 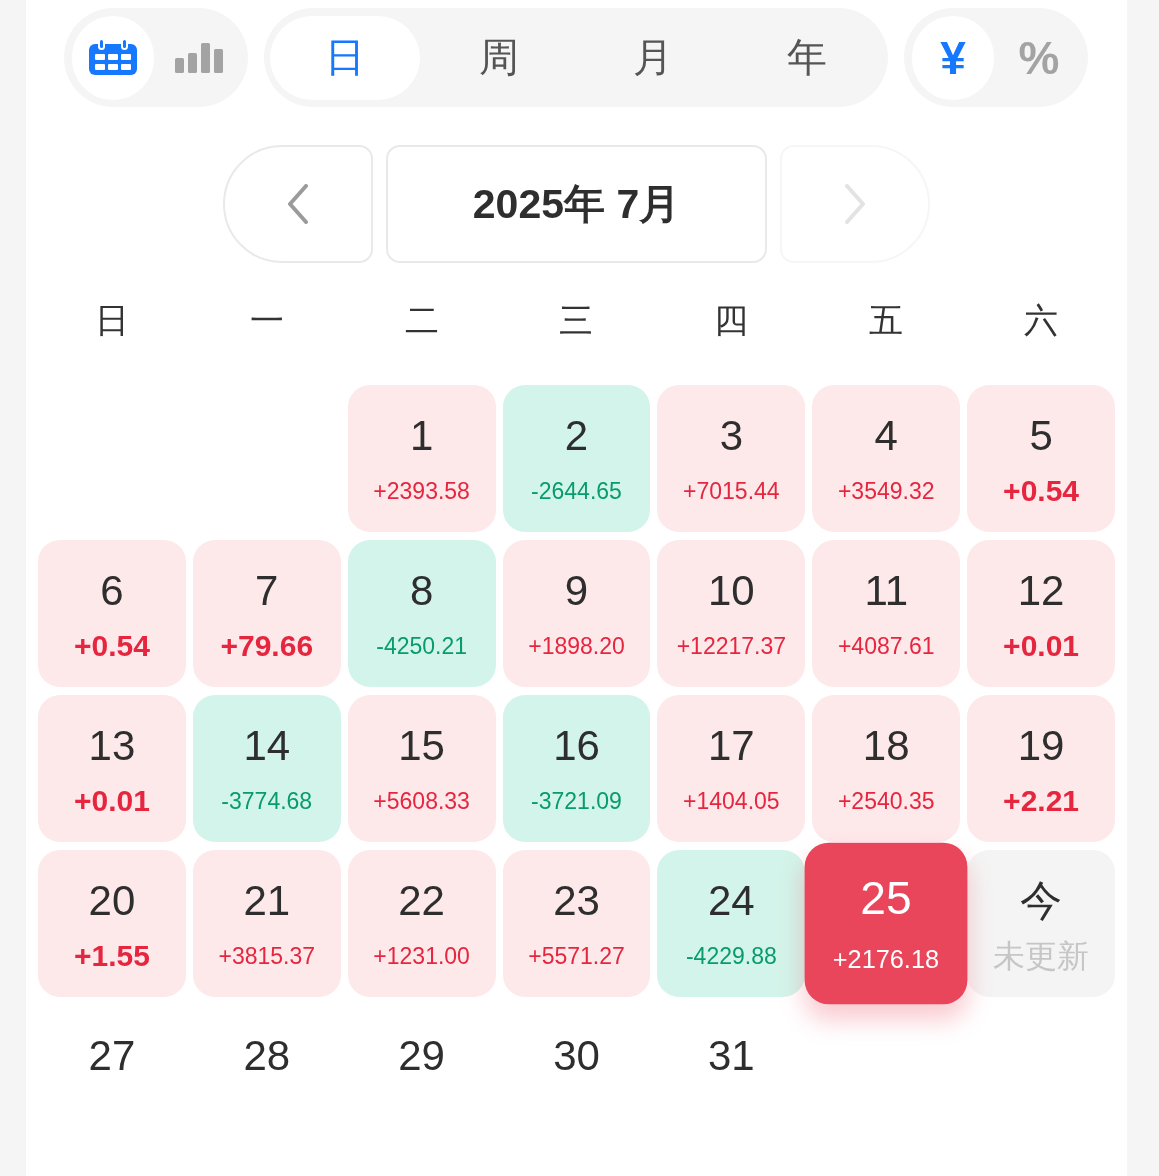 I want to click on day-number: 1, so click(x=421, y=436).